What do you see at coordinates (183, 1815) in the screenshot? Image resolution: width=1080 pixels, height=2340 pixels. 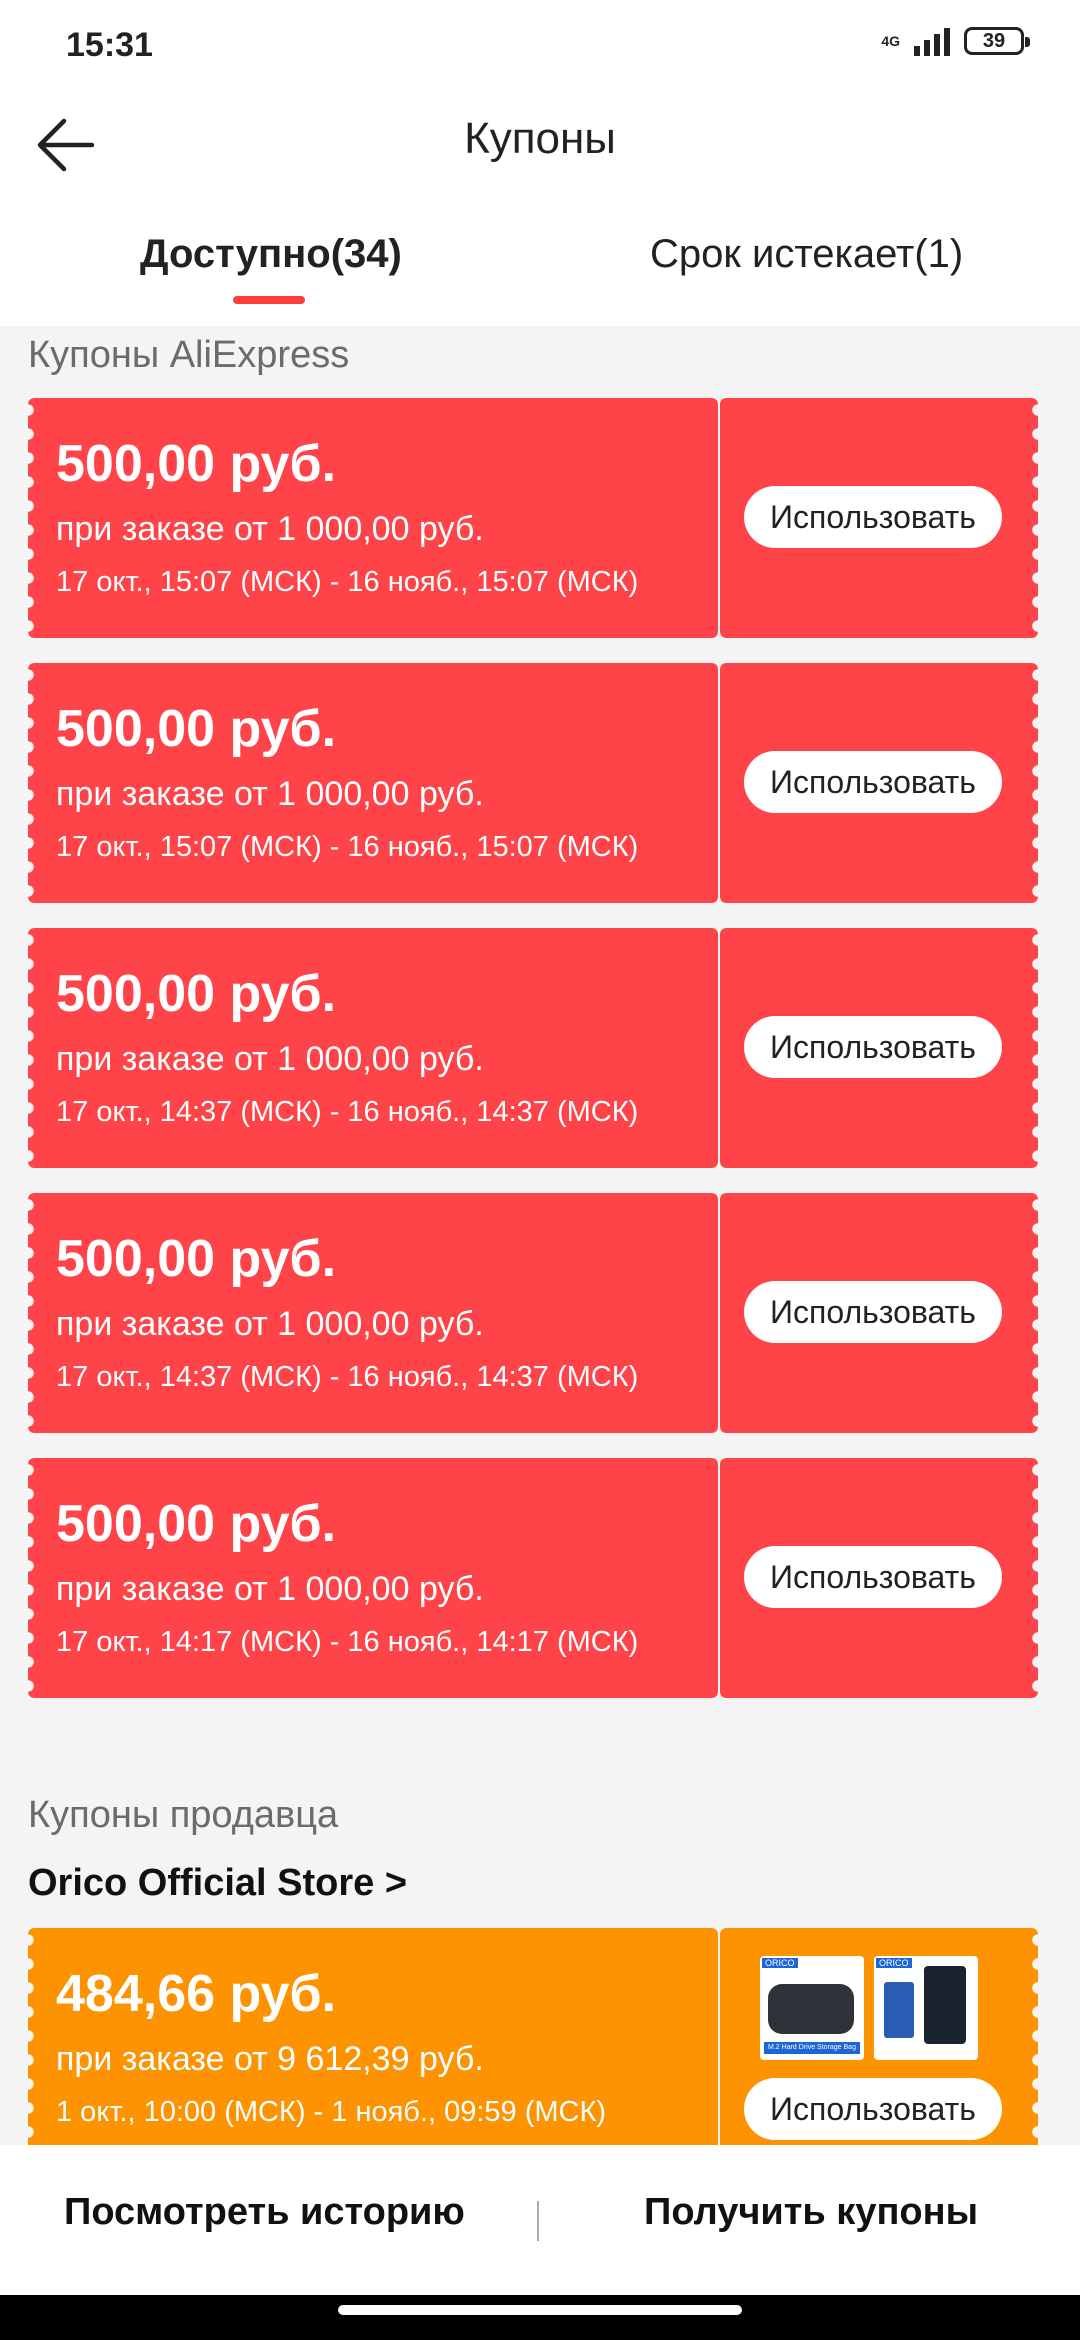 I see `seller-coupons-title: Купоны продавца` at bounding box center [183, 1815].